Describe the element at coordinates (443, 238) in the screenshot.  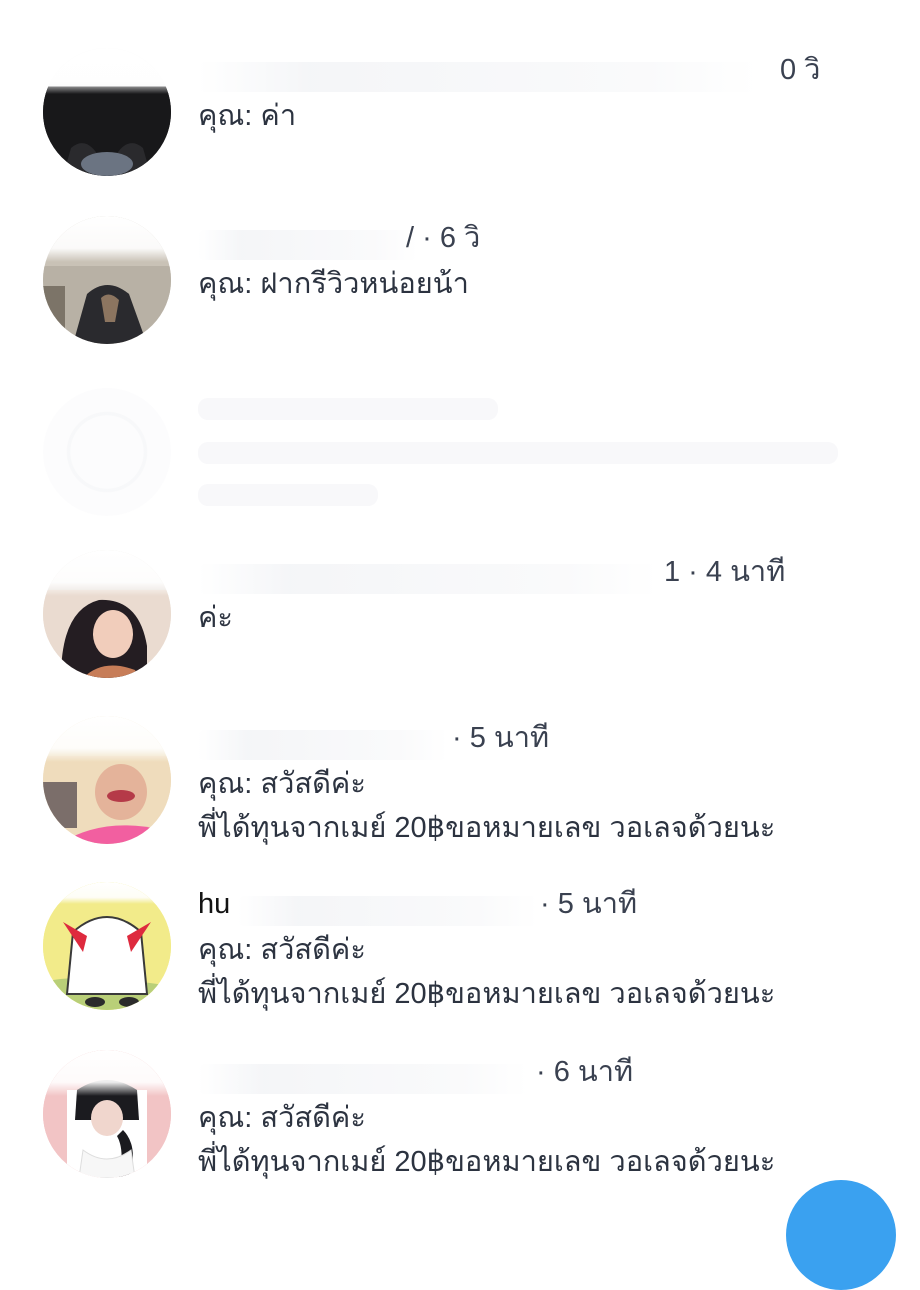
I see `message-time: / · 6 วิ` at that location.